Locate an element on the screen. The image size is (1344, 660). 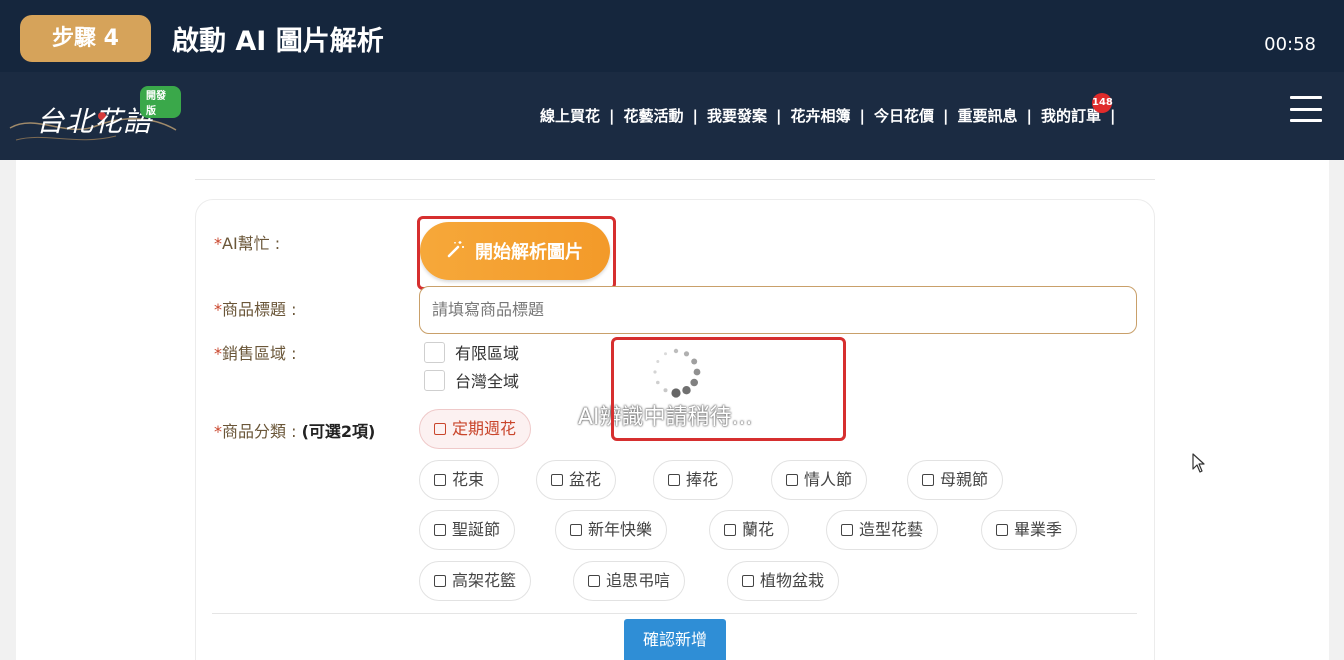
nav-important-news: 重要訊息 is located at coordinates (988, 116).